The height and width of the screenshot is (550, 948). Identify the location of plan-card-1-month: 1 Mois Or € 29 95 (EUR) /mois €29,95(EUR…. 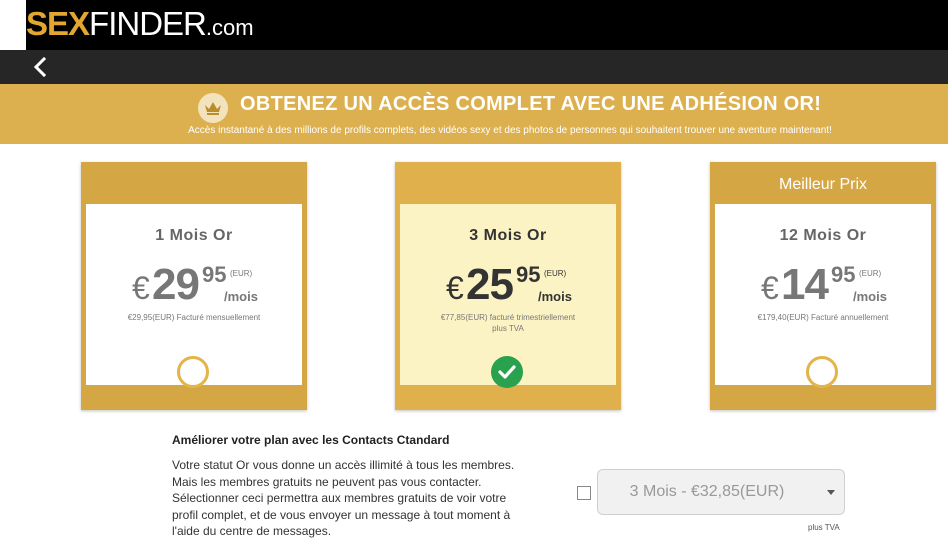
(194, 286).